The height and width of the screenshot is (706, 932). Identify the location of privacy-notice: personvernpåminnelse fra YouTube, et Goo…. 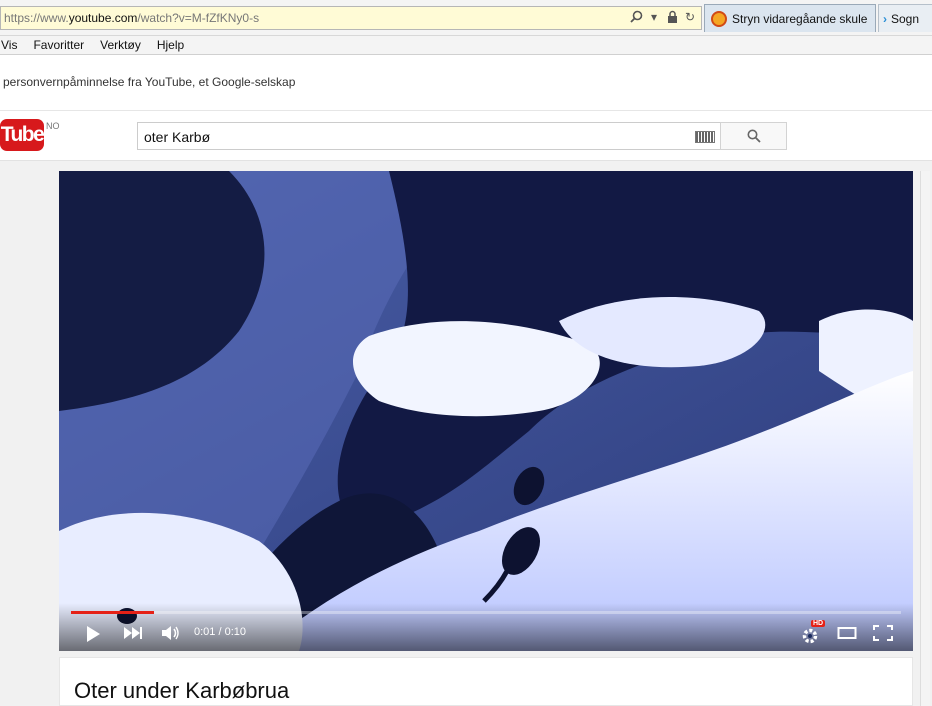
(466, 83).